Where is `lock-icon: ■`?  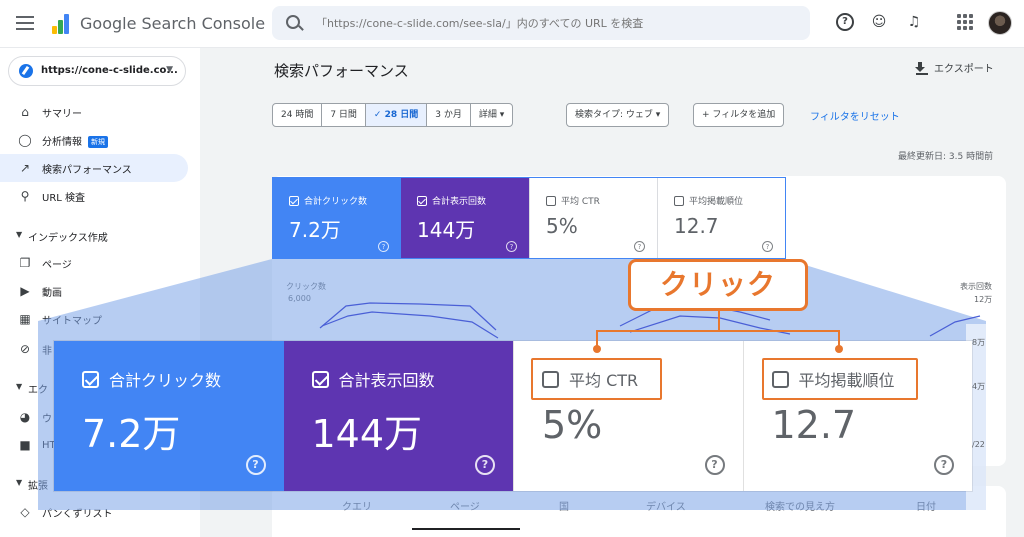 lock-icon: ■ is located at coordinates (25, 445).